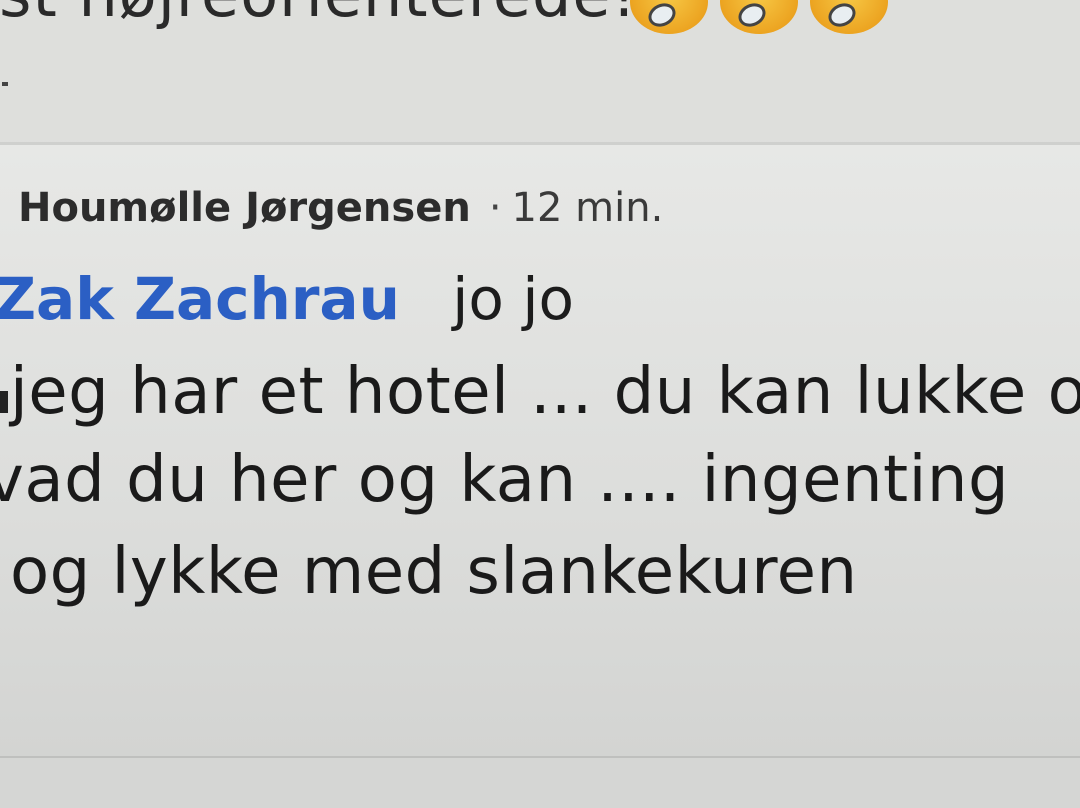  I want to click on next-comment, so click(540, 782).